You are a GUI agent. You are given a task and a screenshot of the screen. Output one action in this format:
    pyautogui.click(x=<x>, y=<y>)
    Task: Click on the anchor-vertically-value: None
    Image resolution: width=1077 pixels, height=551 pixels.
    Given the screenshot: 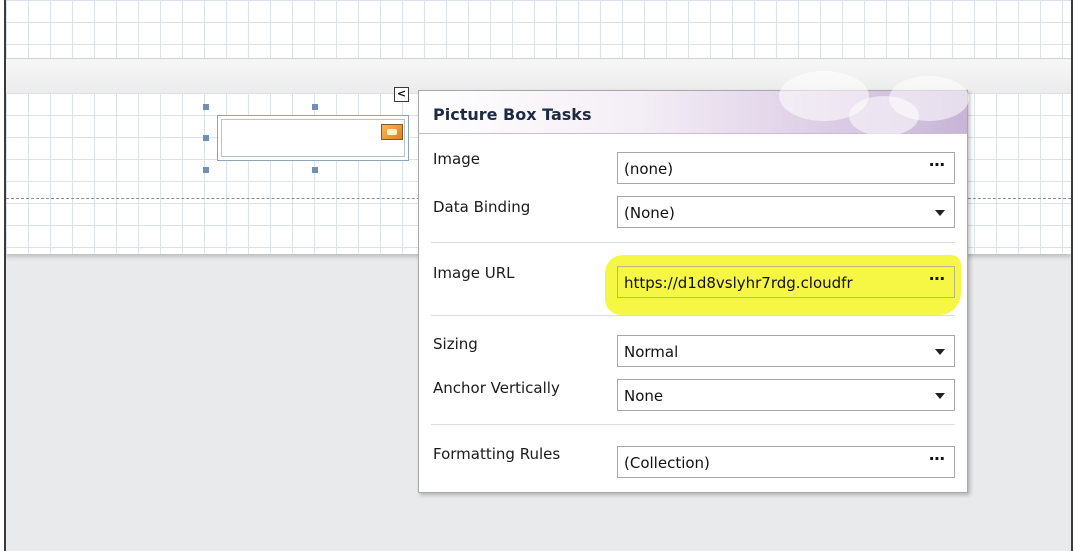 What is the action you would take?
    pyautogui.click(x=644, y=396)
    